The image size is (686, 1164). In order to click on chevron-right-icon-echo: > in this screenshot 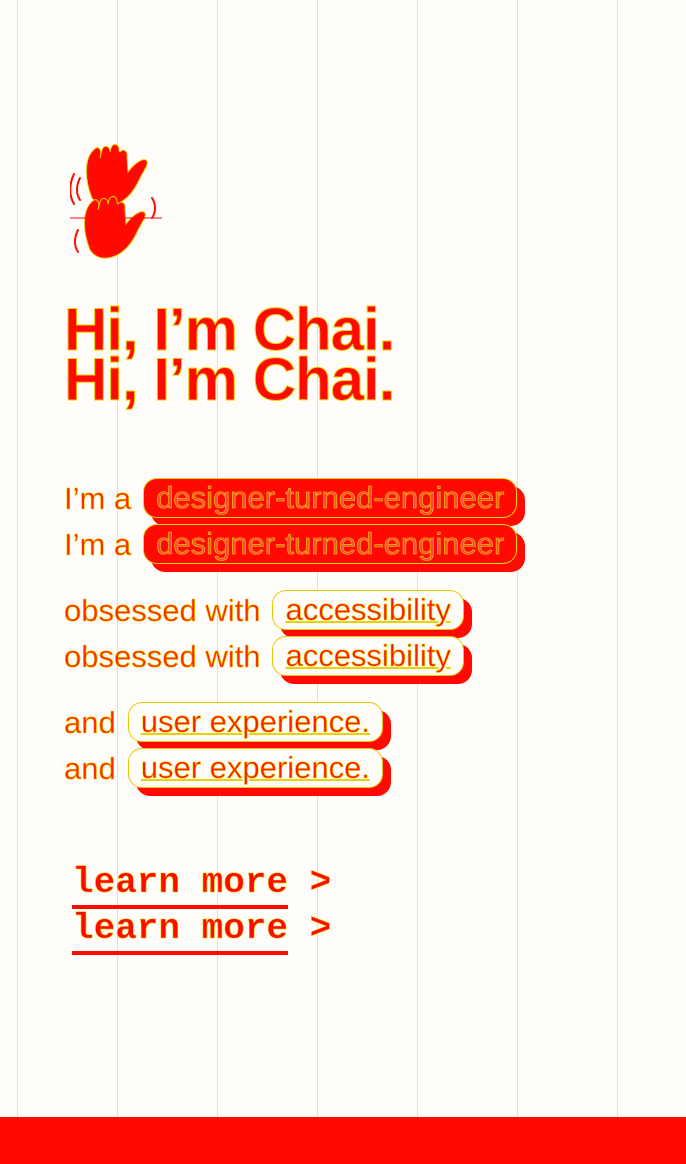, I will do `click(320, 929)`.